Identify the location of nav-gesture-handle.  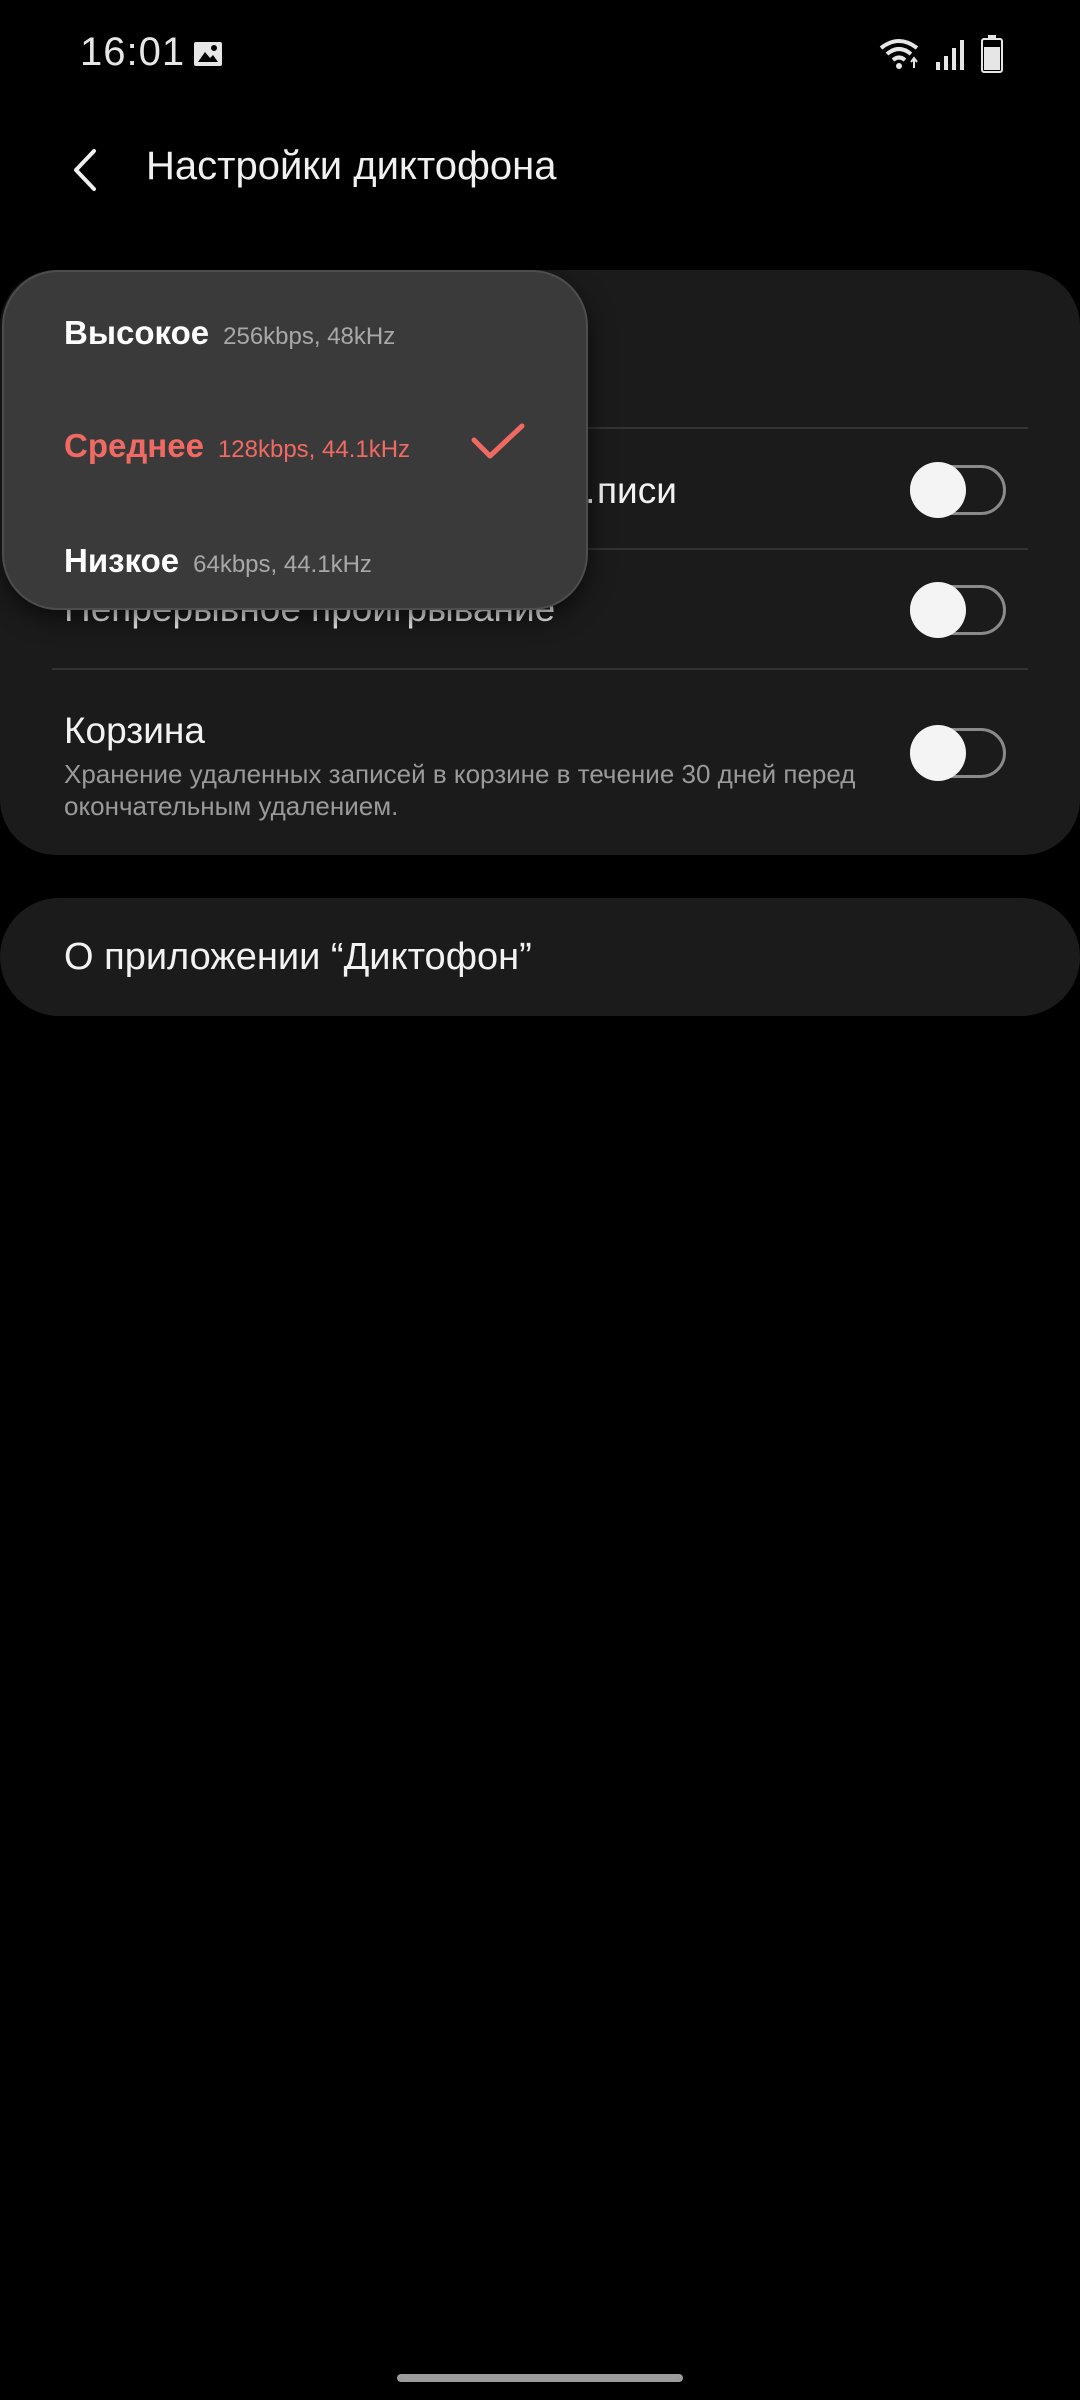
(540, 2378).